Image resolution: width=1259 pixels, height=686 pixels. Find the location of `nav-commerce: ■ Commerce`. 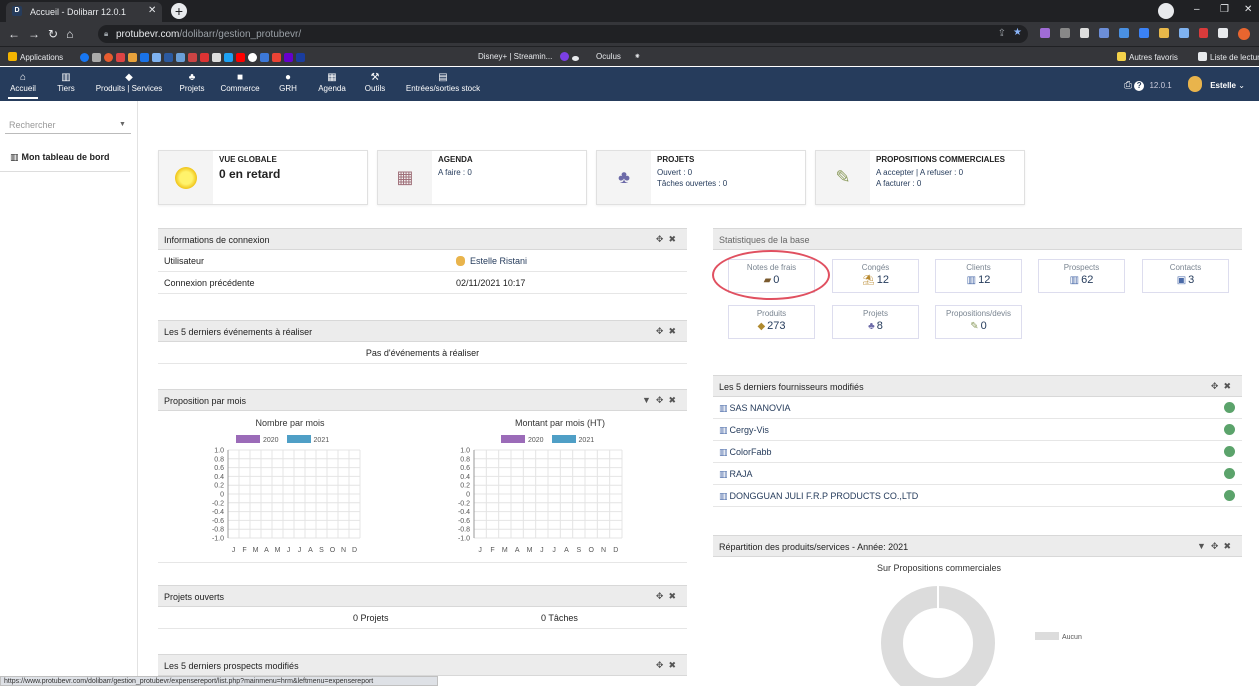

nav-commerce: ■ Commerce is located at coordinates (240, 82).